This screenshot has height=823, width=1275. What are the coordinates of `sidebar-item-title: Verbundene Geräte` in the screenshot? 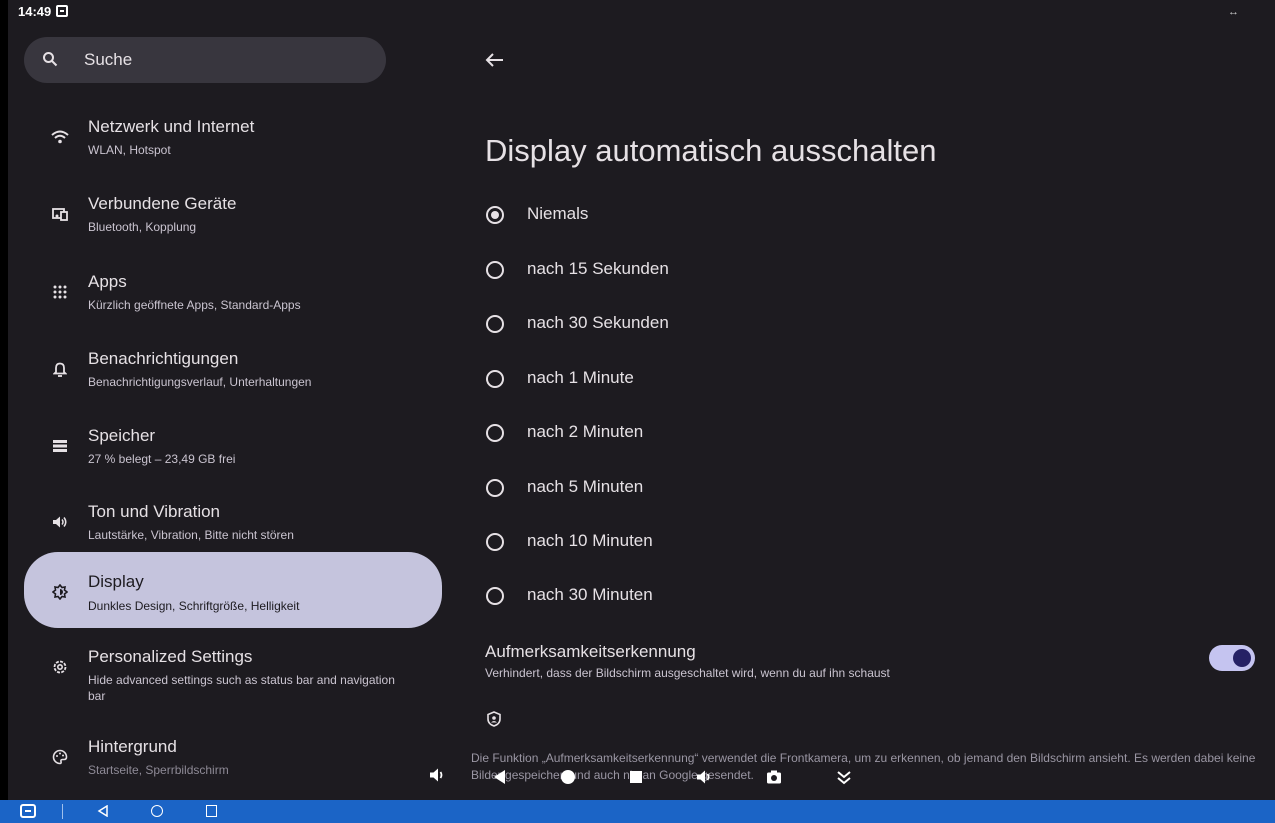 It's located at (162, 203).